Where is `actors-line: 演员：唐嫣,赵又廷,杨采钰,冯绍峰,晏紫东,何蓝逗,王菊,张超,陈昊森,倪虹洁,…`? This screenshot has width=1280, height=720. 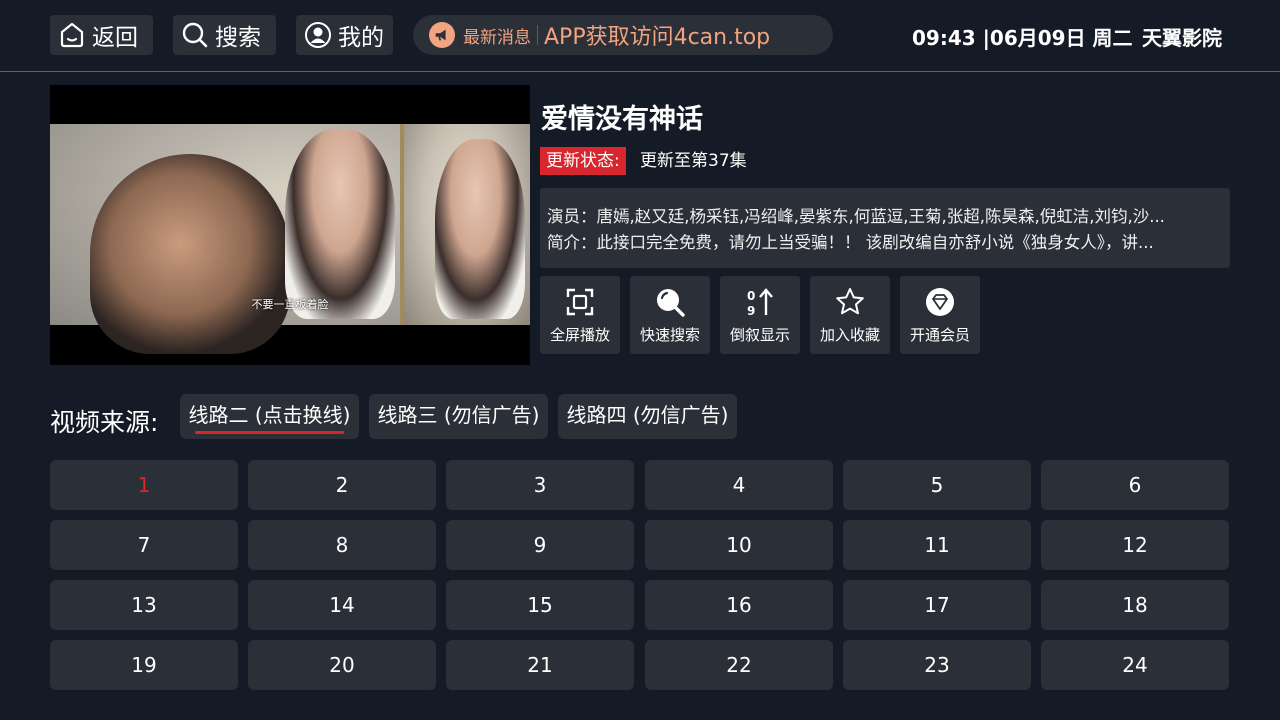
actors-line: 演员：唐嫣,赵又廷,杨采钰,冯绍峰,晏紫东,何蓝逗,王菊,张超,陈昊森,倪虹洁,… is located at coordinates (856, 216).